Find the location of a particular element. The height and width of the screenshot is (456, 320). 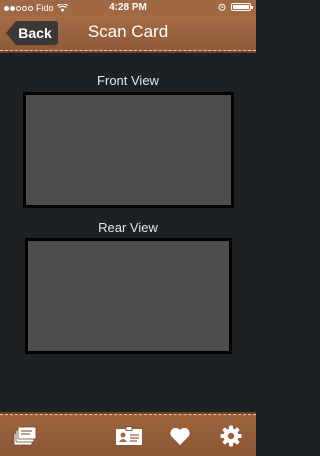

battery-icon is located at coordinates (242, 7).